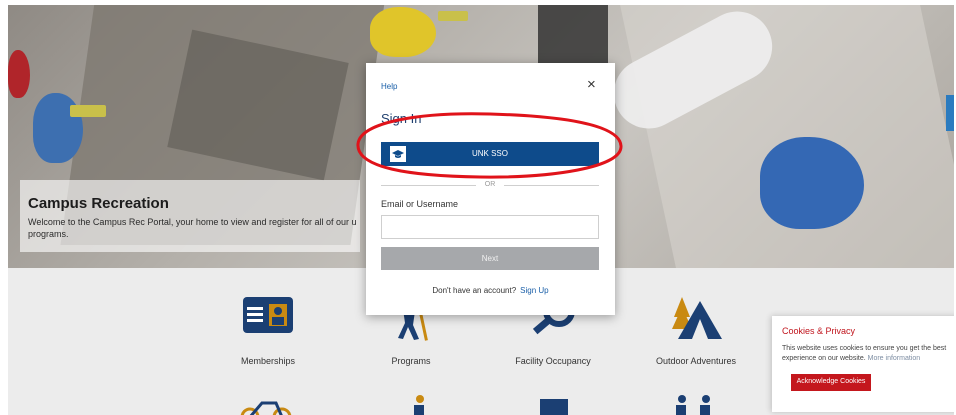  Describe the element at coordinates (894, 358) in the screenshot. I see `more-information-link: More information` at that location.